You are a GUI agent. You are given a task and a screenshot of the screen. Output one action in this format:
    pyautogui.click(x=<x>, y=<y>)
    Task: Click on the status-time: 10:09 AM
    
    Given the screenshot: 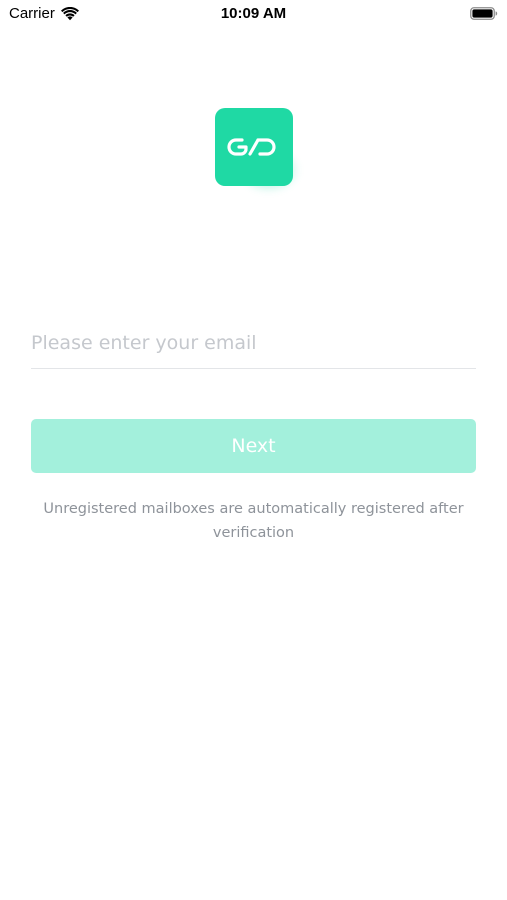 What is the action you would take?
    pyautogui.click(x=253, y=13)
    